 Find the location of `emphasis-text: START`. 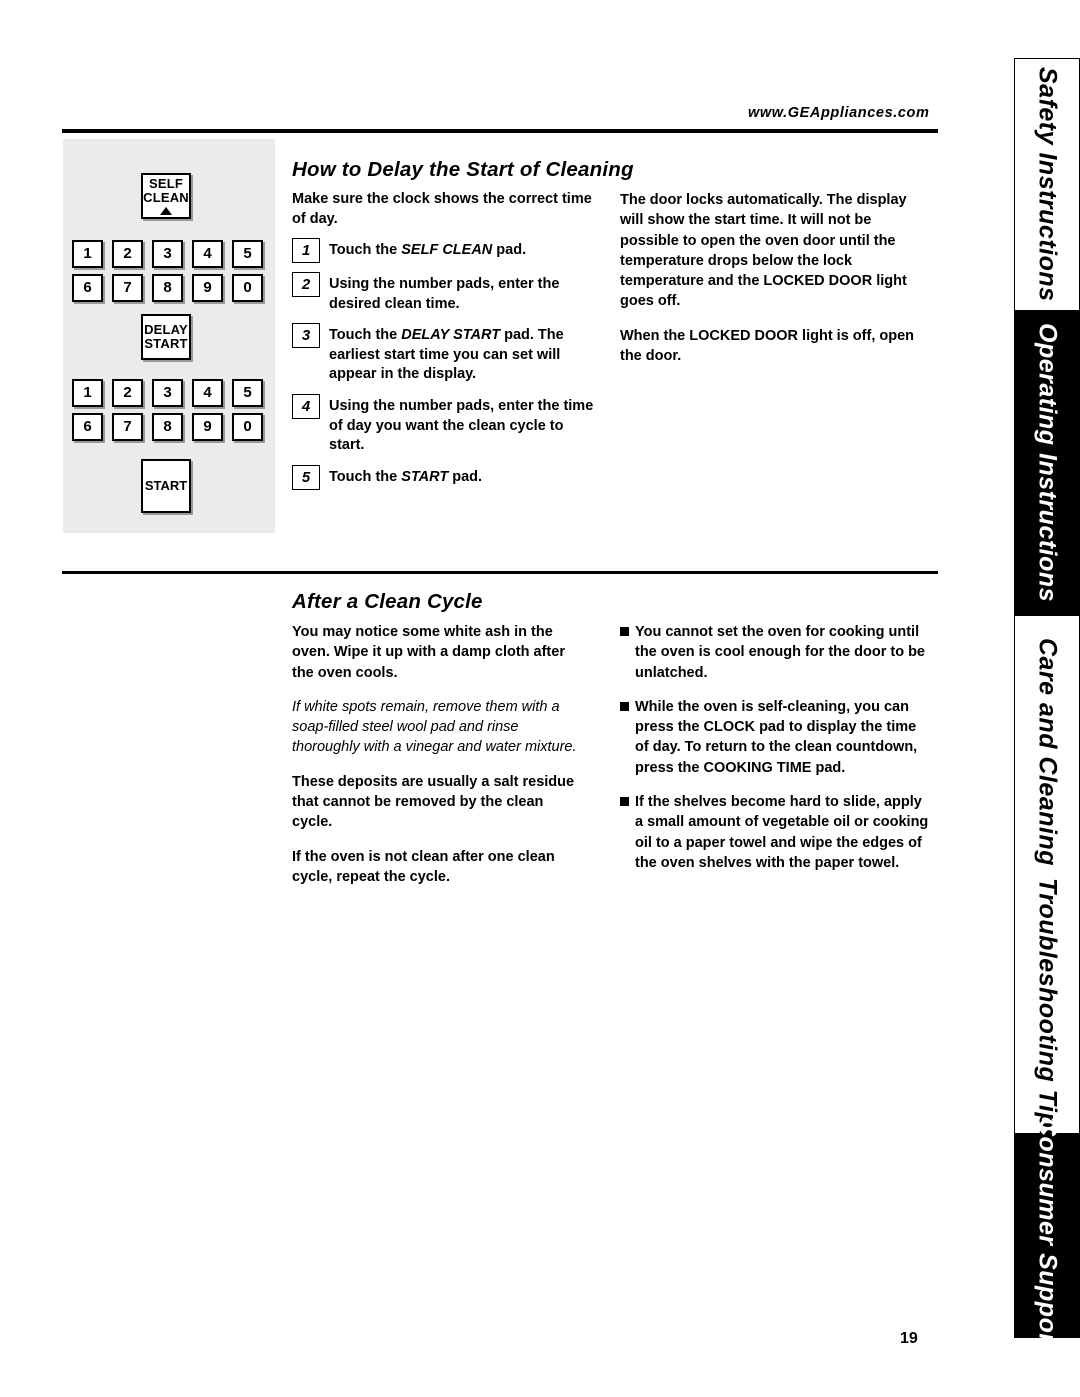

emphasis-text: START is located at coordinates (425, 476).